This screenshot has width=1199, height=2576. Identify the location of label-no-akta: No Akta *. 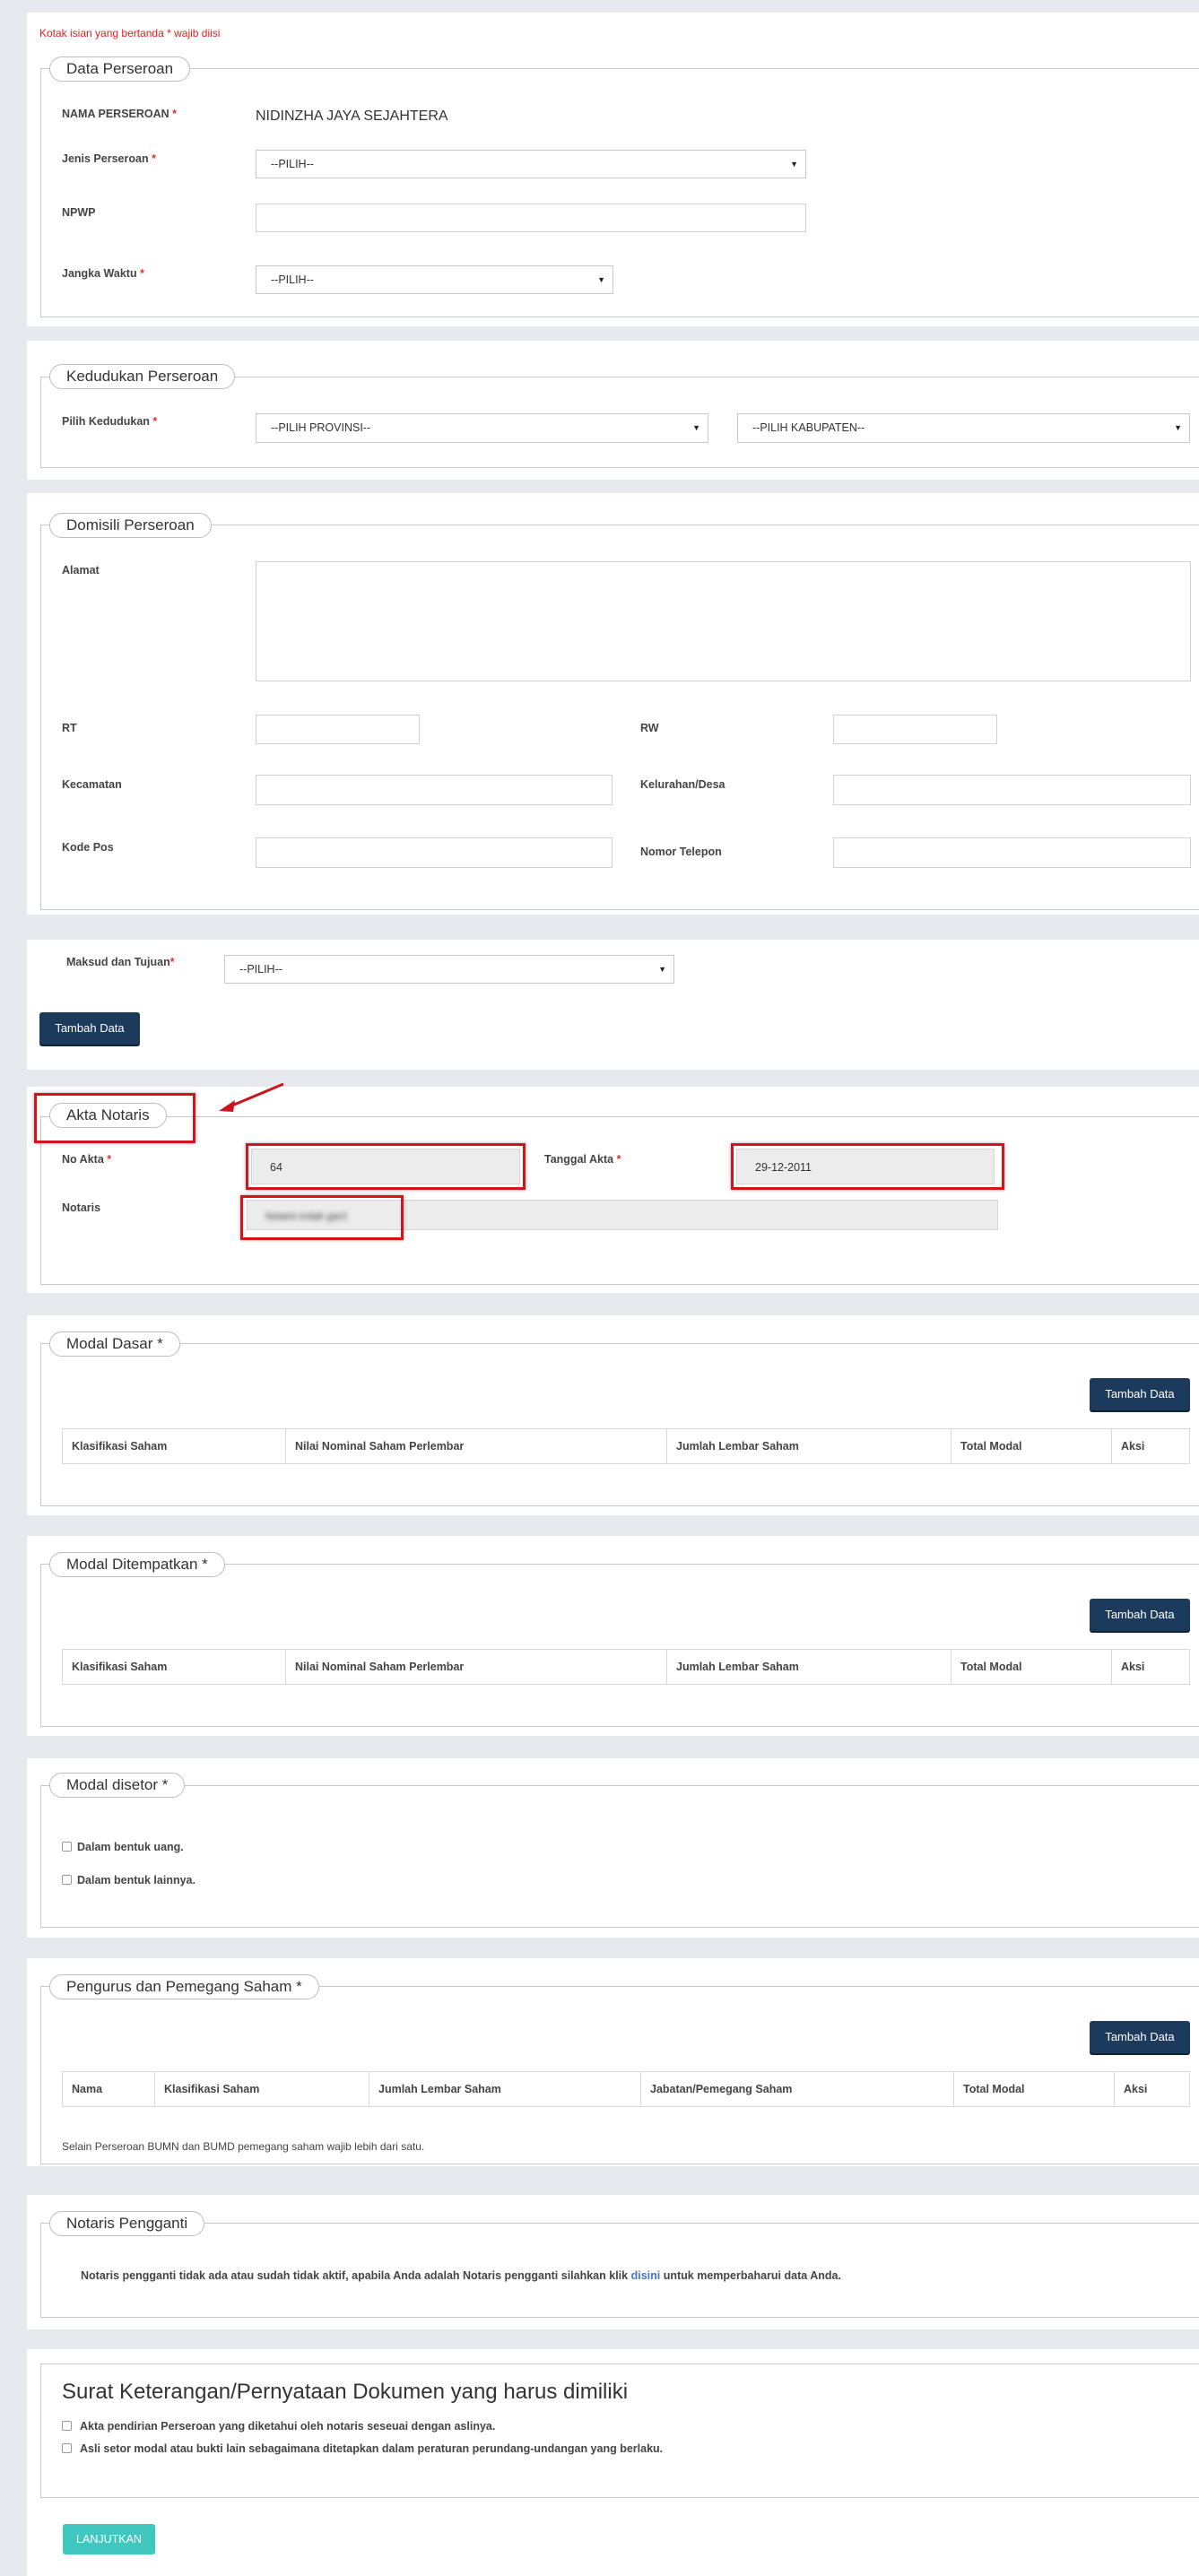
(87, 1159).